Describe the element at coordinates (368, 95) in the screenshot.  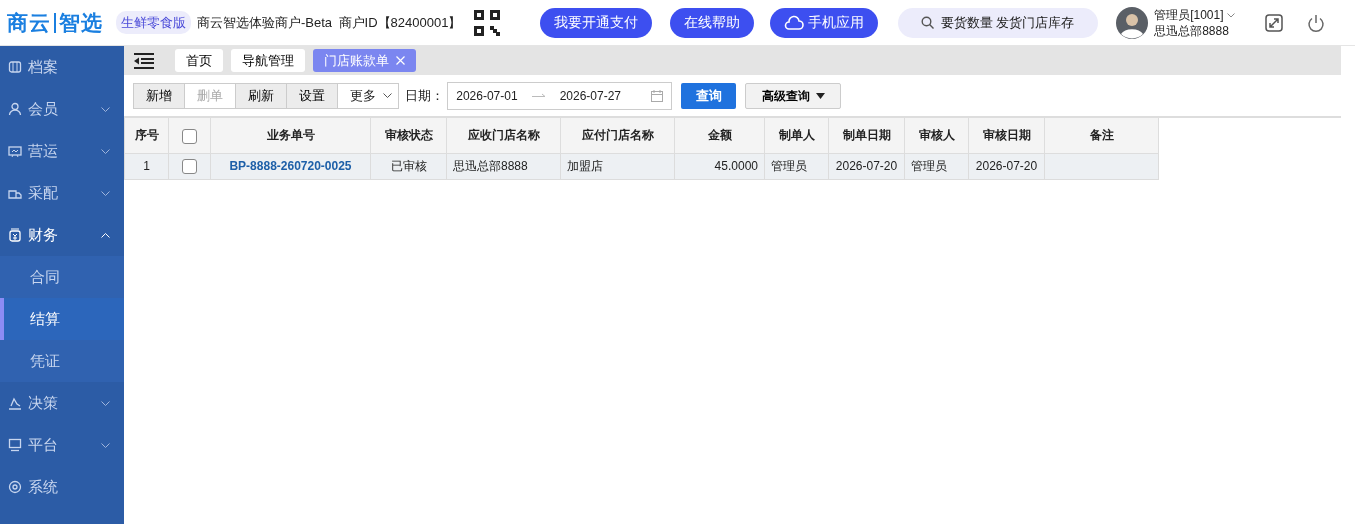
I see `more-dropdown: 更多` at that location.